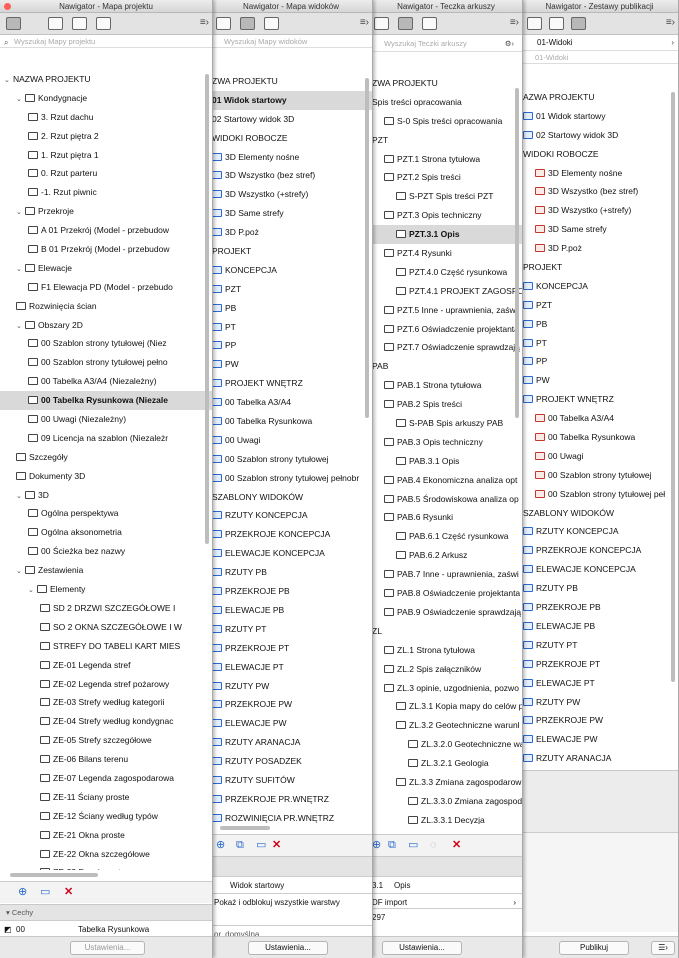 Image resolution: width=679 pixels, height=958 pixels. I want to click on tree-item: ZE-23 Drzwi proste, so click(106, 866).